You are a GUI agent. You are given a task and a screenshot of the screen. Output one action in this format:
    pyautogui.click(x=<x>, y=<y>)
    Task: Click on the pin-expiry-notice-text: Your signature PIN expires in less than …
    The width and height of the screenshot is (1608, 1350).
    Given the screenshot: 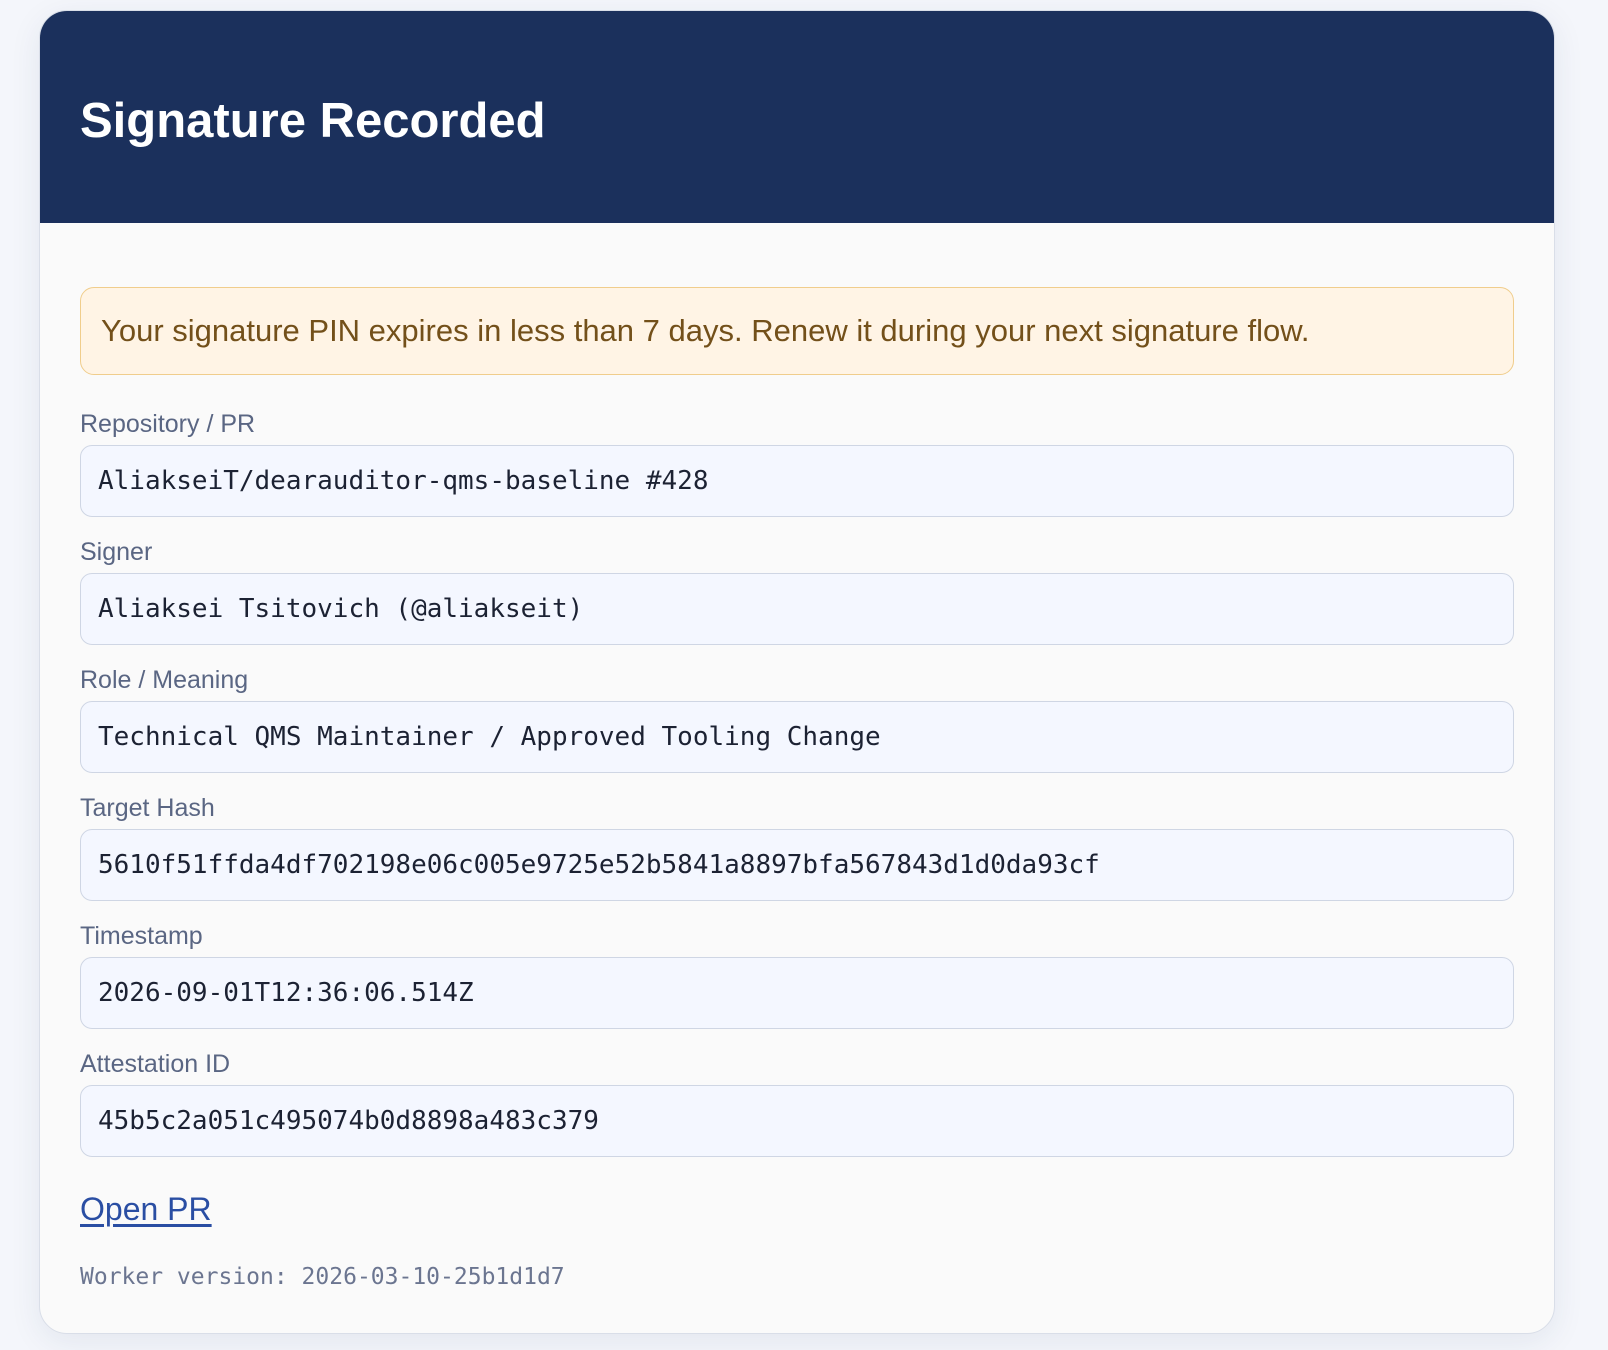 What is the action you would take?
    pyautogui.click(x=705, y=330)
    